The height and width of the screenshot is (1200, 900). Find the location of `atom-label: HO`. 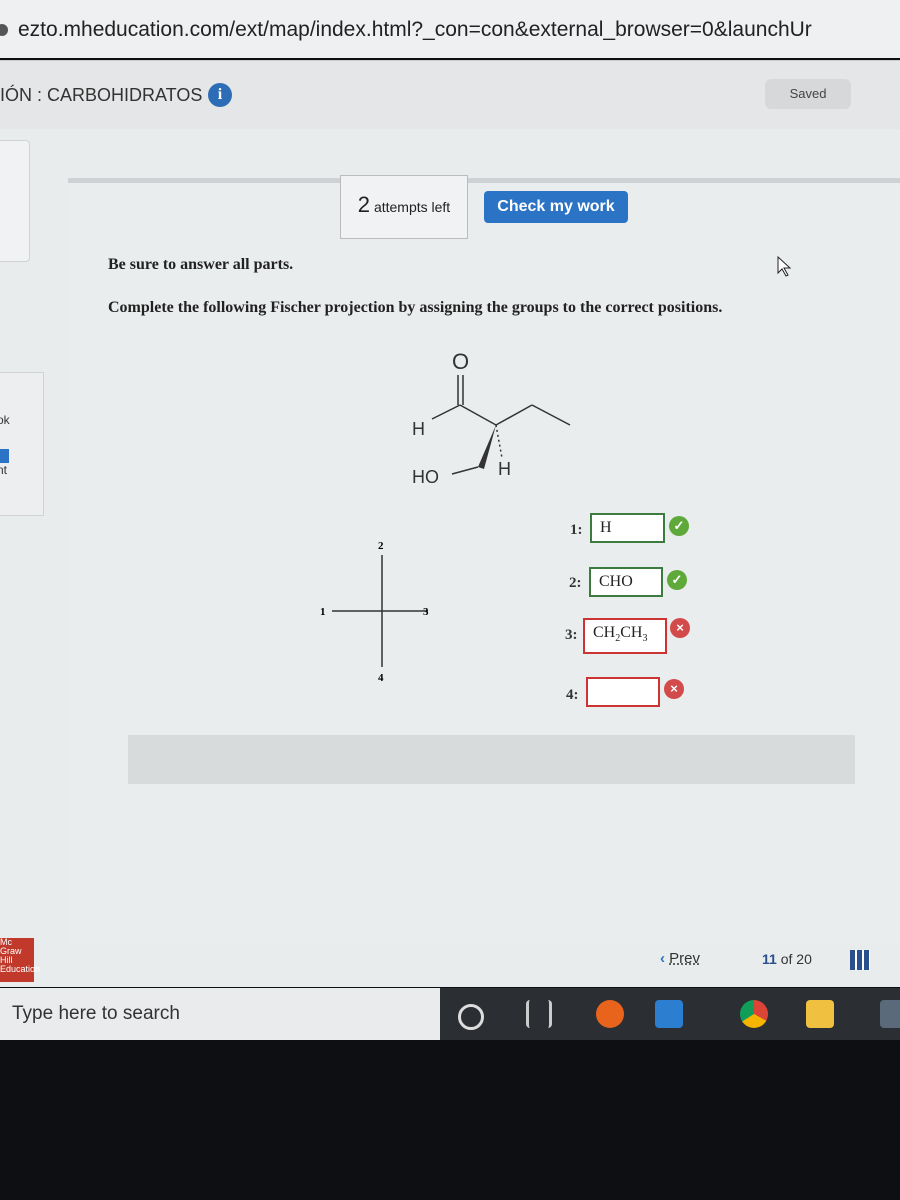

atom-label: HO is located at coordinates (425, 477).